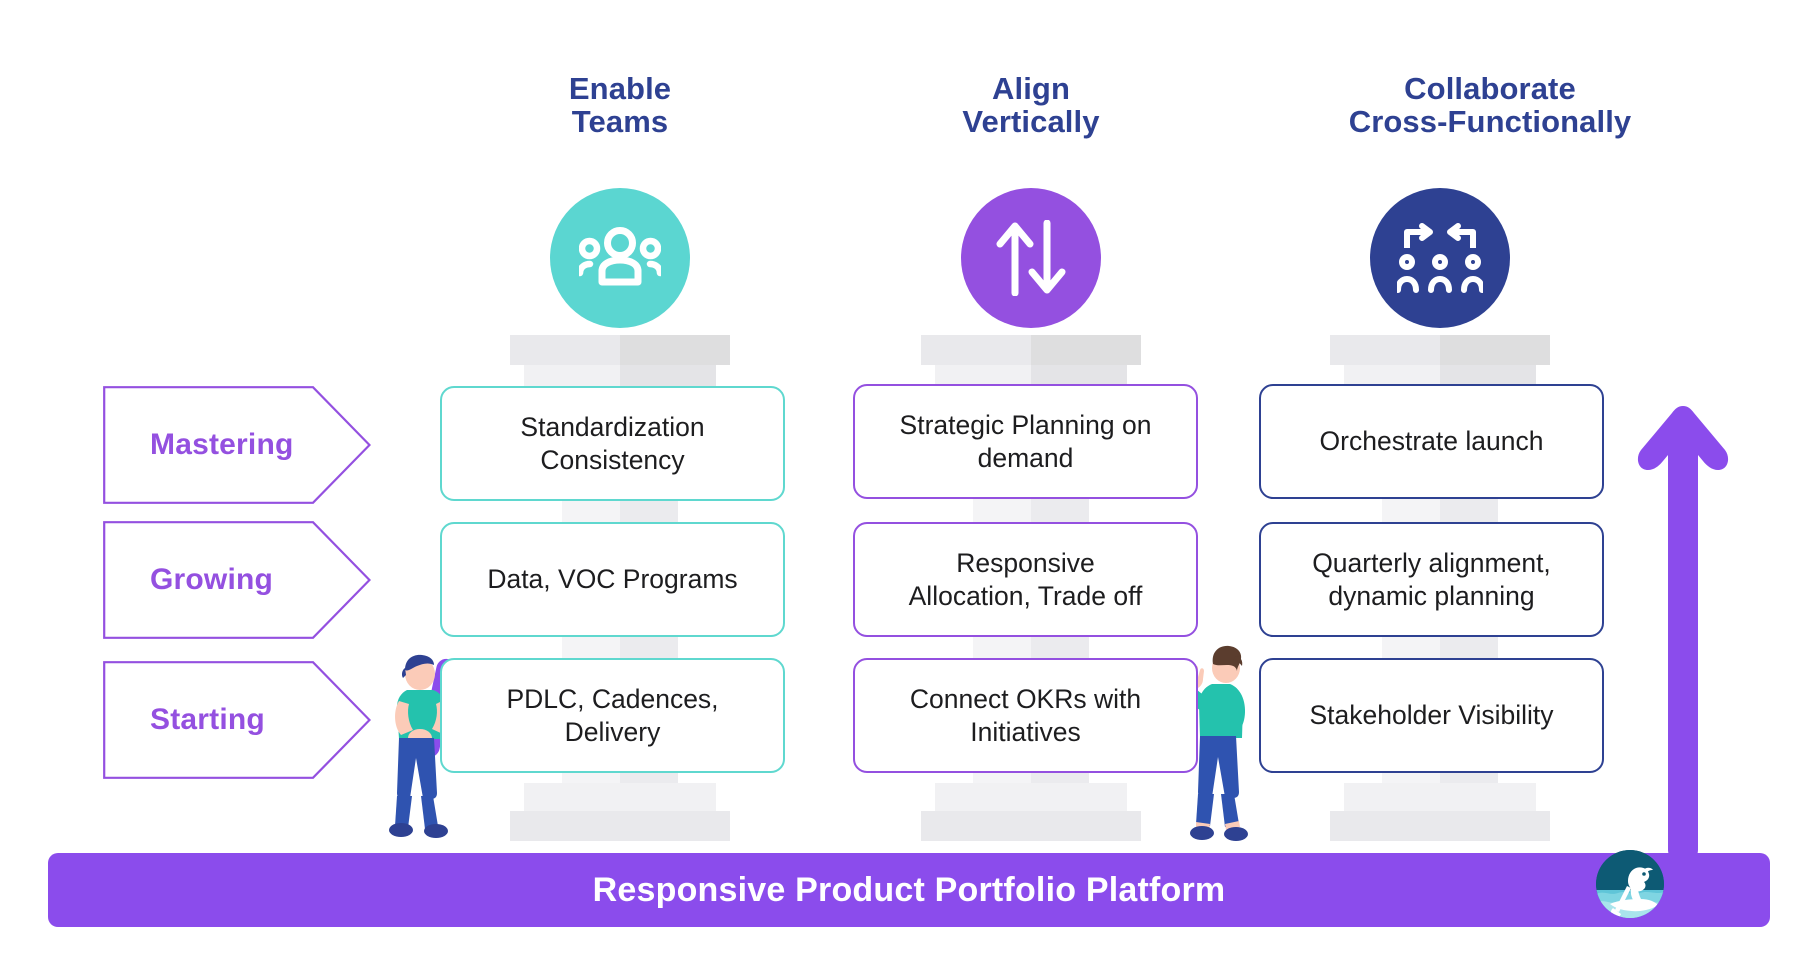 The image size is (1810, 972). I want to click on maturity-level-label: Mastering, so click(222, 444).